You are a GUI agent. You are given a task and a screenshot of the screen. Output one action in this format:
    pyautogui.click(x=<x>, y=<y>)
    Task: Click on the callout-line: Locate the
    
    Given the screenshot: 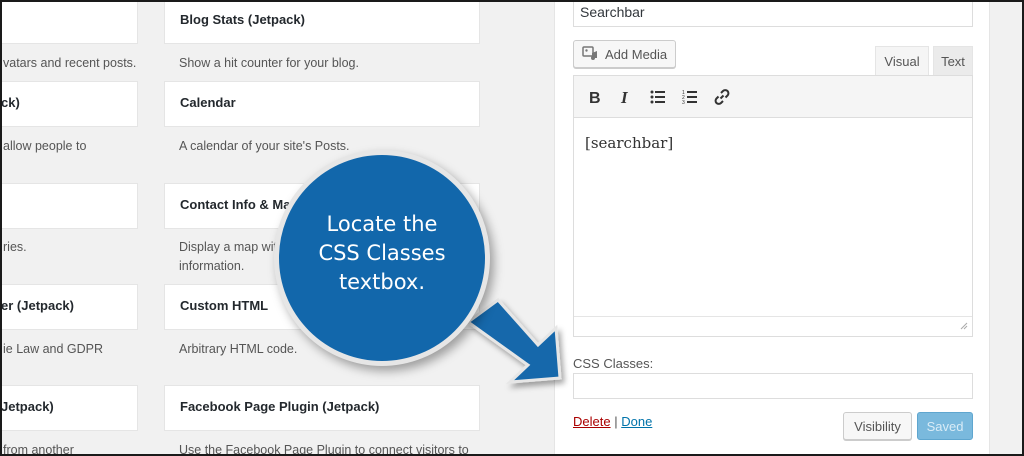 What is the action you would take?
    pyautogui.click(x=382, y=223)
    